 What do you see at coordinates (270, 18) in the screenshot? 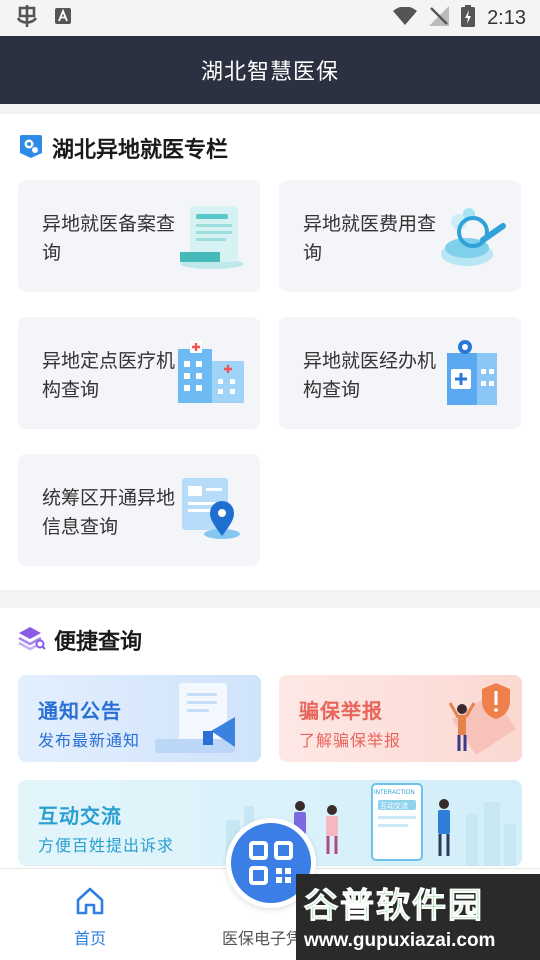
I see `status-bar: 2:13` at bounding box center [270, 18].